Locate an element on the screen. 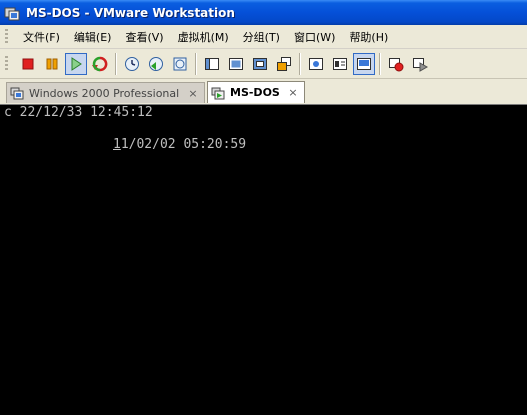 This screenshot has height=415, width=527. vm-icon is located at coordinates (17, 93).